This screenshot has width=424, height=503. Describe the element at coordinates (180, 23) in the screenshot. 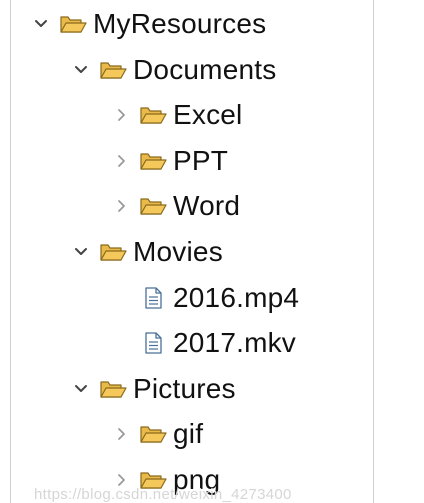

I see `tree-item-label: MyResources` at that location.